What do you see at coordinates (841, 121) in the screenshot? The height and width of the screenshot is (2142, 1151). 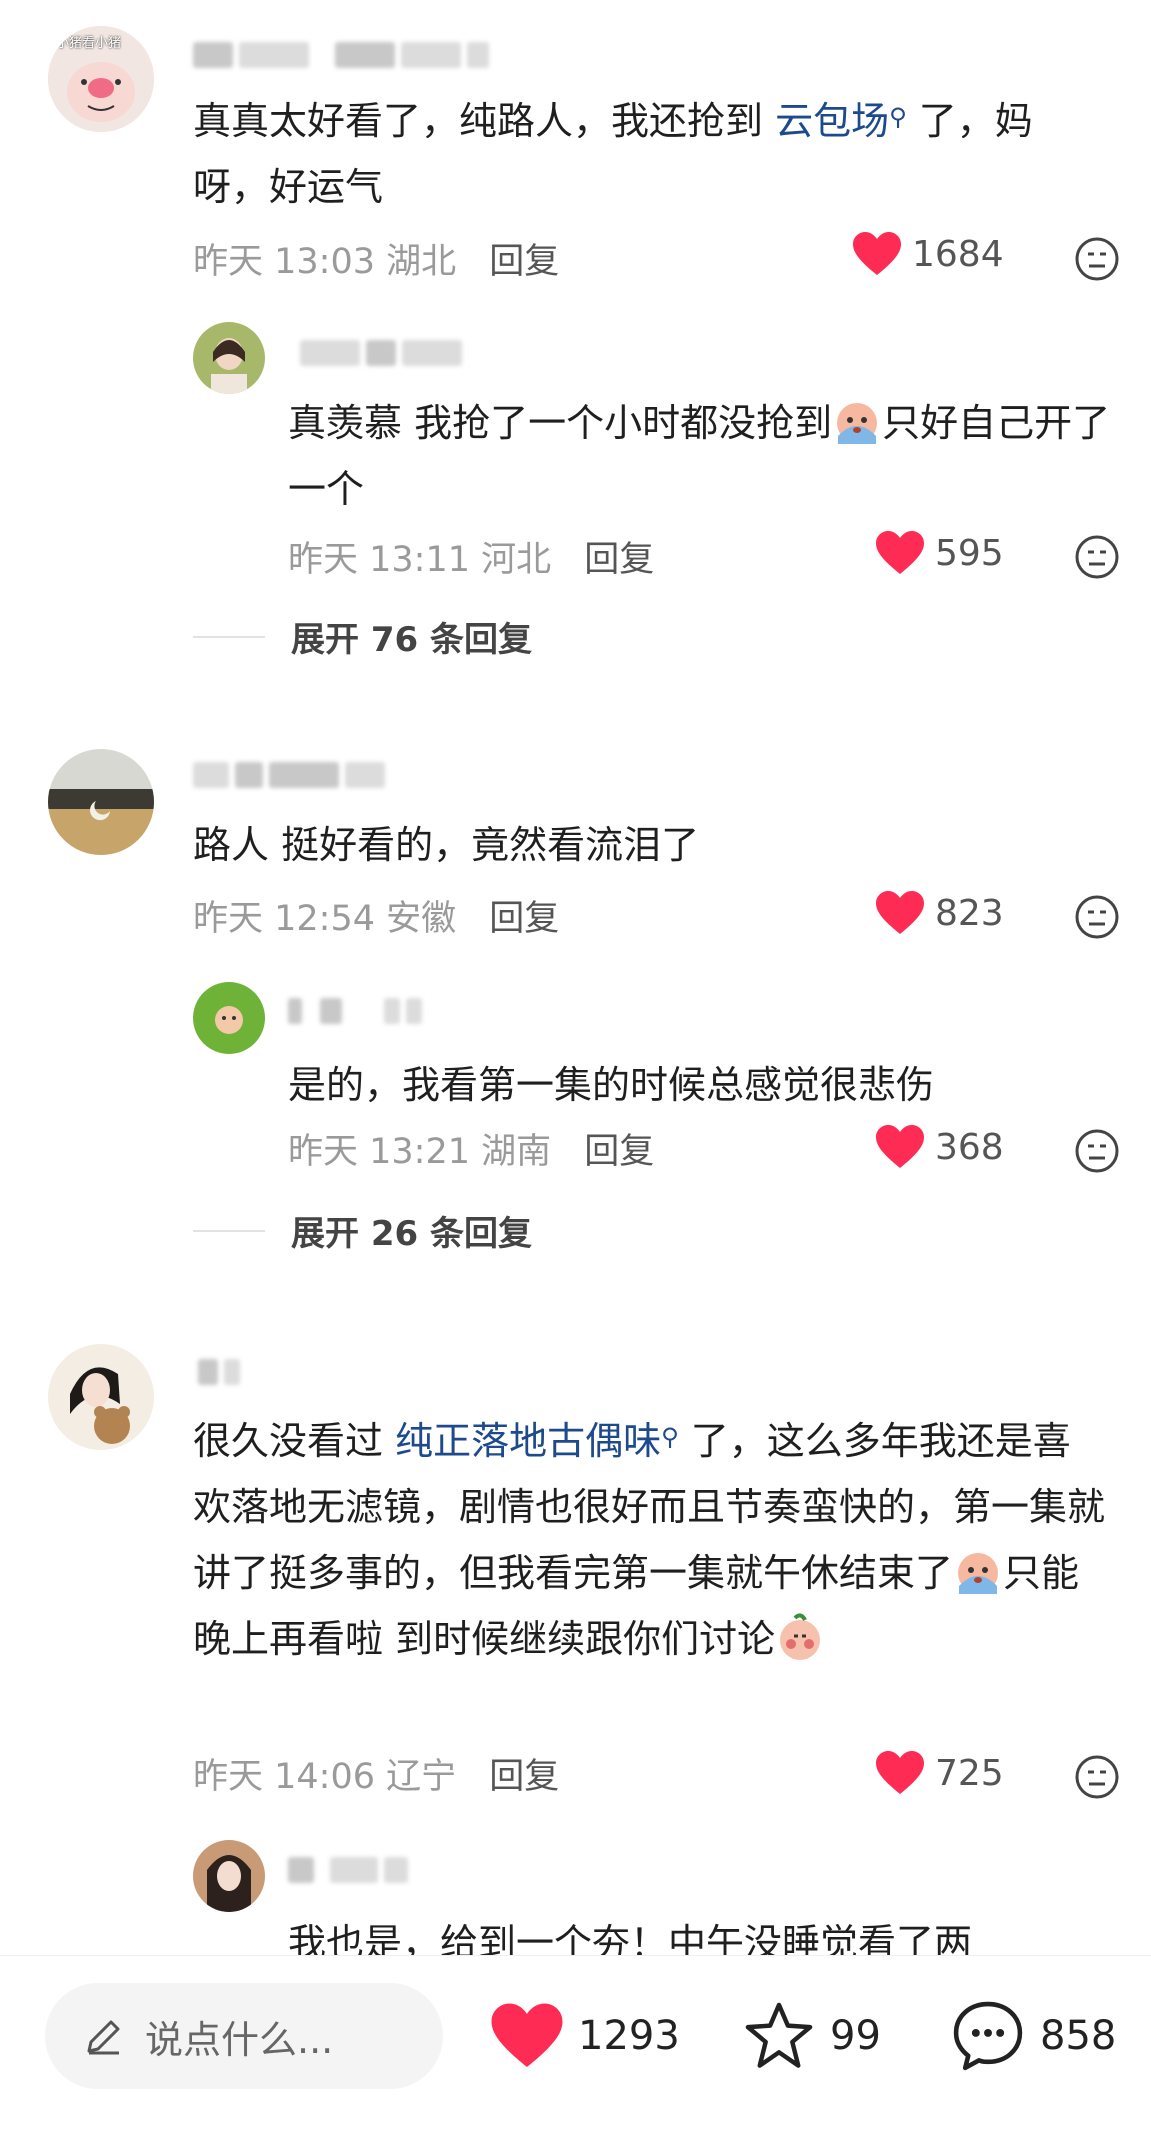 I see `search-link: 云包场⚲` at bounding box center [841, 121].